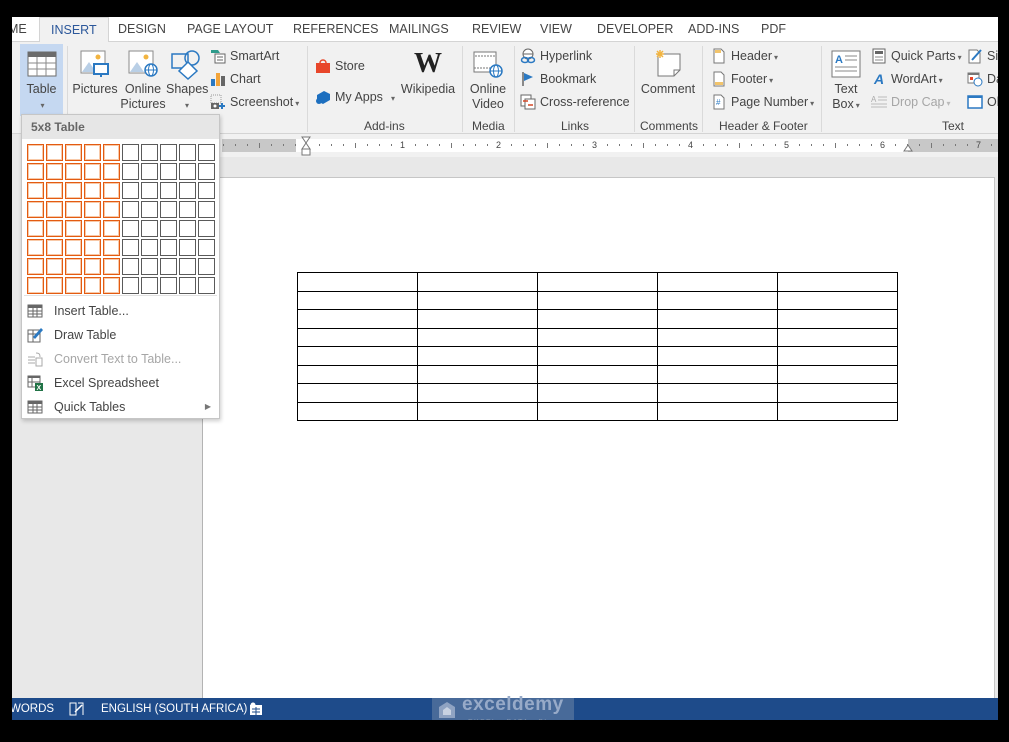 The height and width of the screenshot is (742, 1009). Describe the element at coordinates (610, 146) in the screenshot. I see `horizontal-ruler: 1 2 3 4 5 6 7` at that location.